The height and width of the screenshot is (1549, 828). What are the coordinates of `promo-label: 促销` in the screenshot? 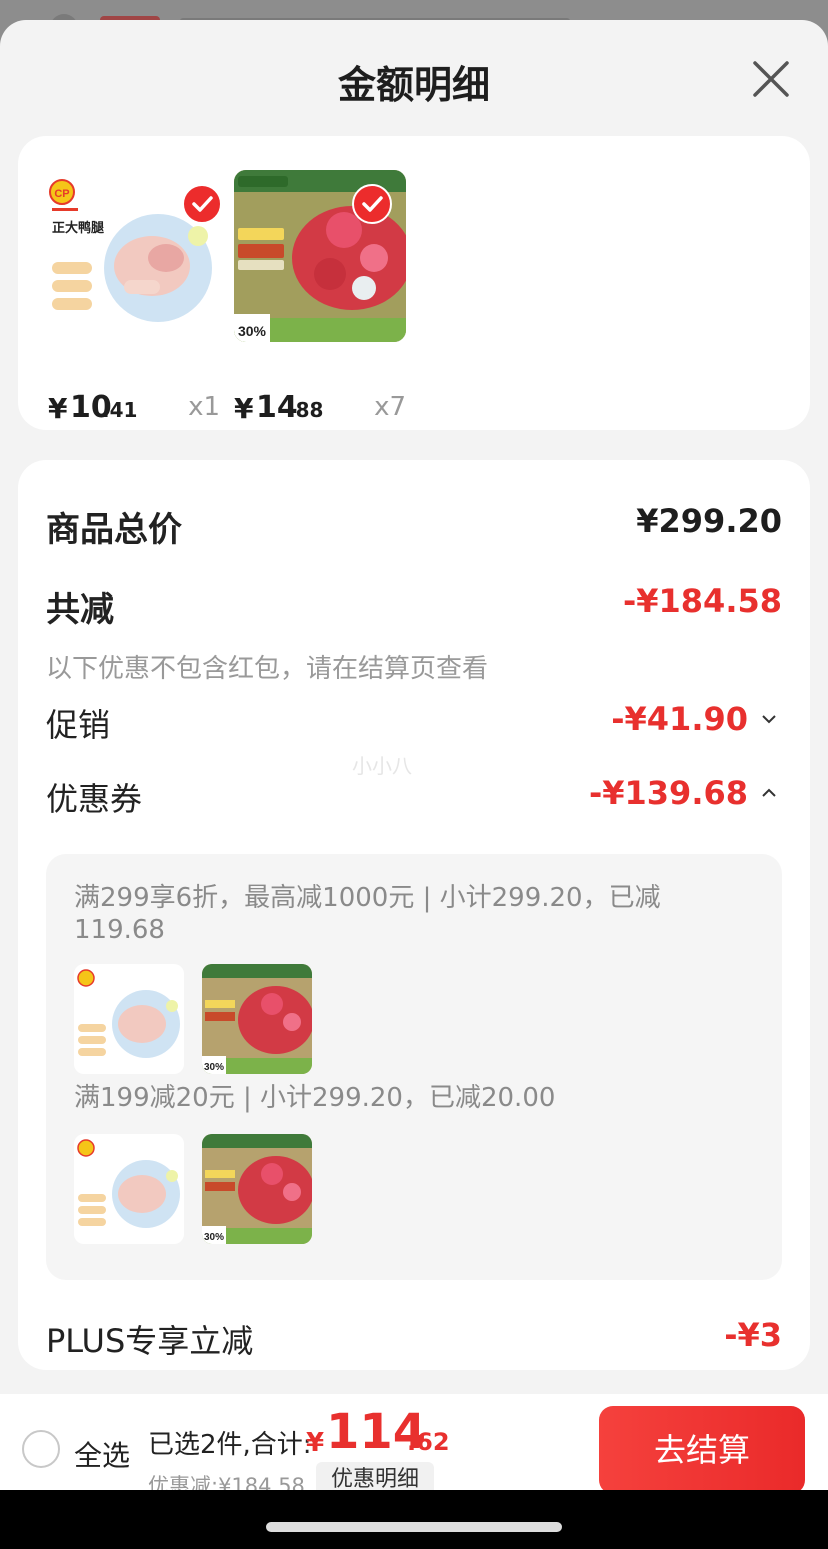 It's located at (78, 723).